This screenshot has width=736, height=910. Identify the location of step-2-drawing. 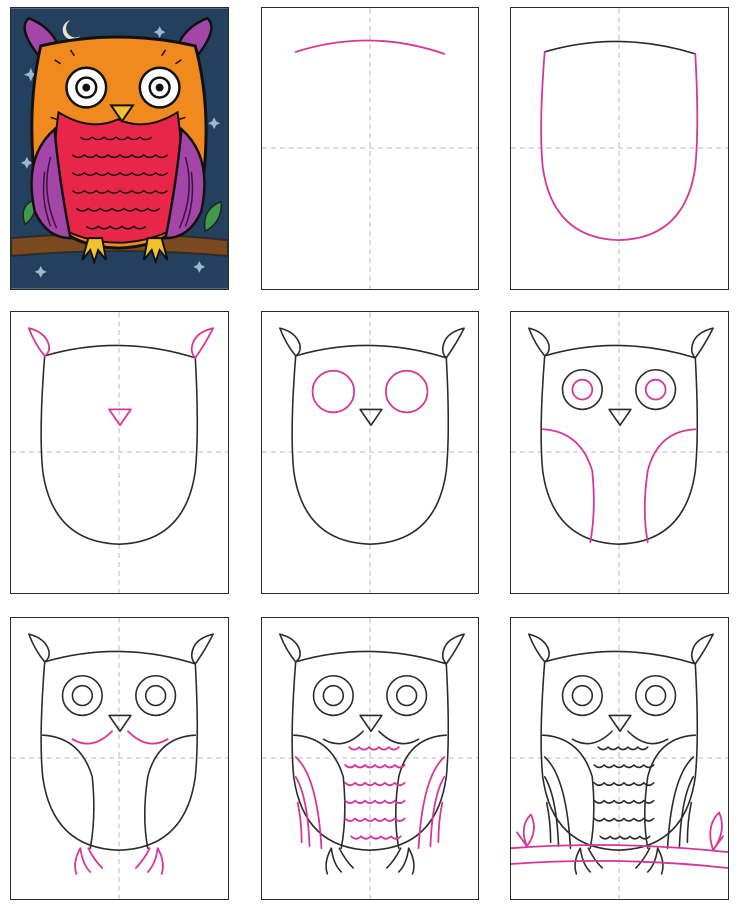
(370, 148).